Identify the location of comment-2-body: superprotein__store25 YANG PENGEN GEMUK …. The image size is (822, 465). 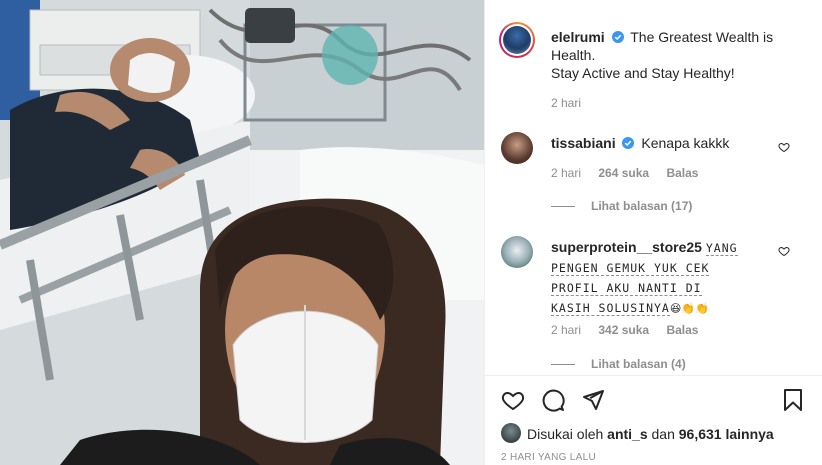
(666, 278).